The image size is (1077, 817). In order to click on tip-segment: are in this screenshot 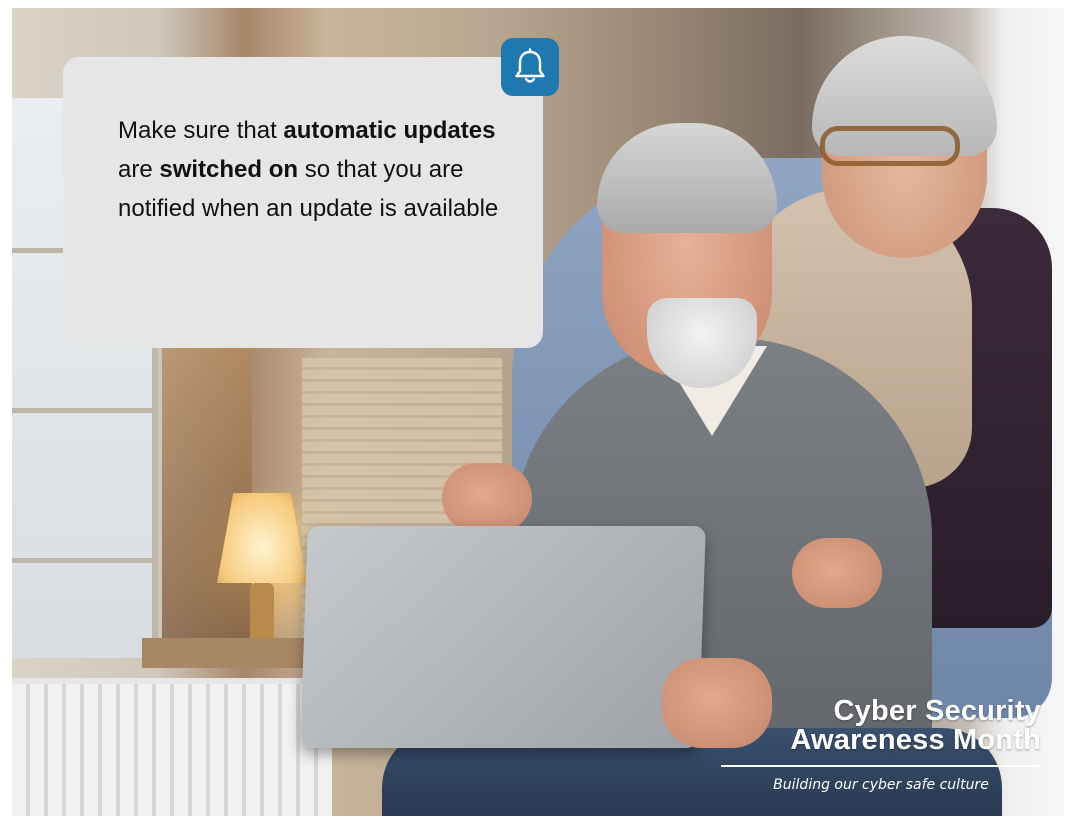, I will do `click(139, 169)`.